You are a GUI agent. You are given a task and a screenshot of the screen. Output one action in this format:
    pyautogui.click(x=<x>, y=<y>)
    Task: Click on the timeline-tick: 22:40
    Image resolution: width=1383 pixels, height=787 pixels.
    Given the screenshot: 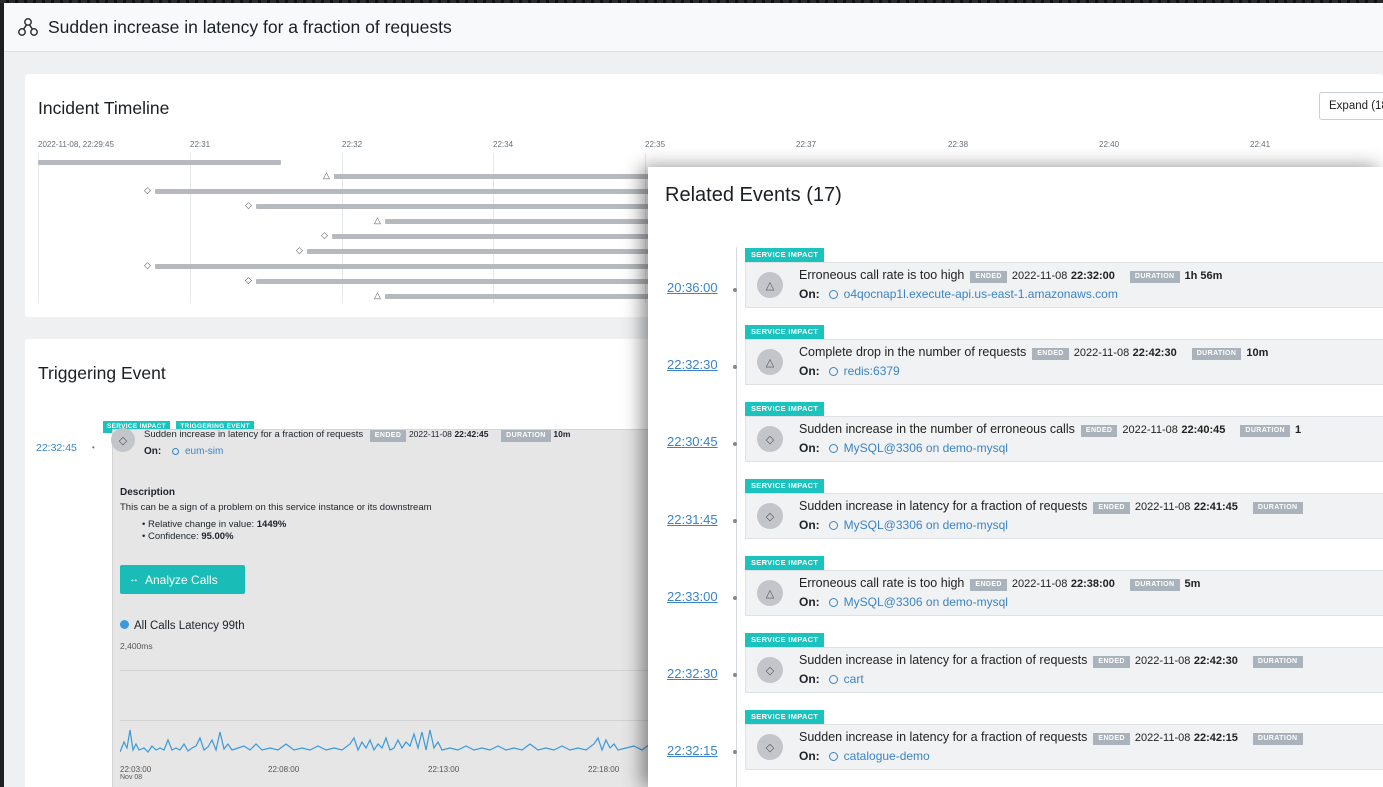 What is the action you would take?
    pyautogui.click(x=1109, y=144)
    